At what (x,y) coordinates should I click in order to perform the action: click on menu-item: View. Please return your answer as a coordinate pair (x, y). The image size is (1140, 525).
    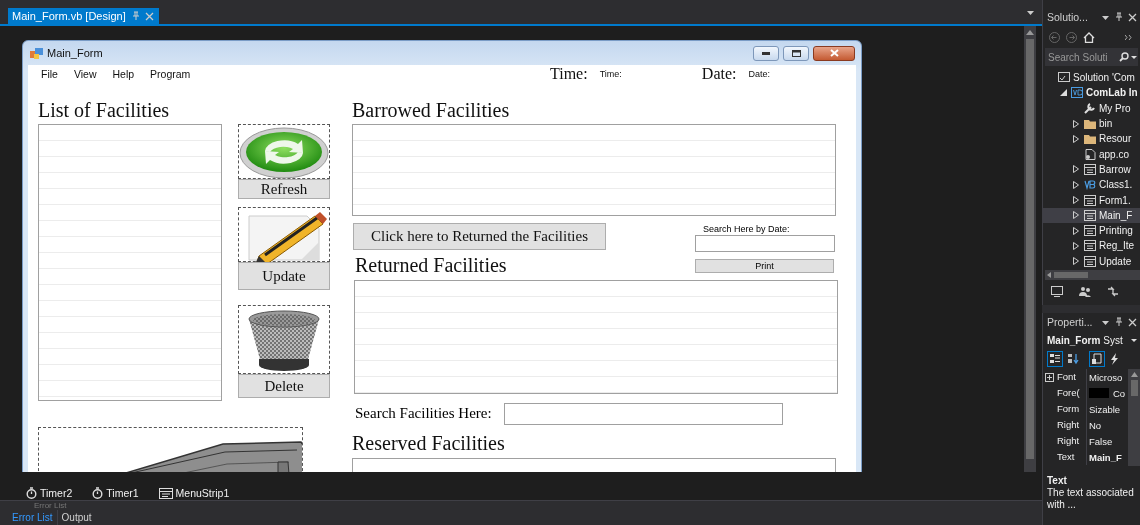
    Looking at the image, I should click on (85, 74).